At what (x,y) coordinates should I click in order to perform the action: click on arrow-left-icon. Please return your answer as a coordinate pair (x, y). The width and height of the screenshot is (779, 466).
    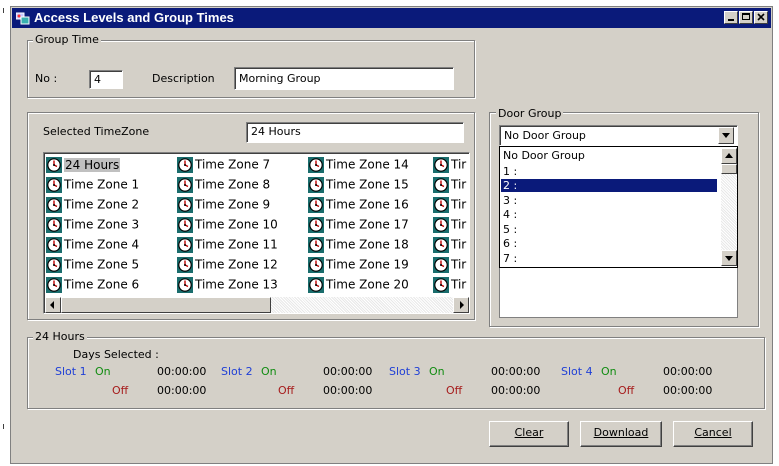
    Looking at the image, I should click on (52, 305).